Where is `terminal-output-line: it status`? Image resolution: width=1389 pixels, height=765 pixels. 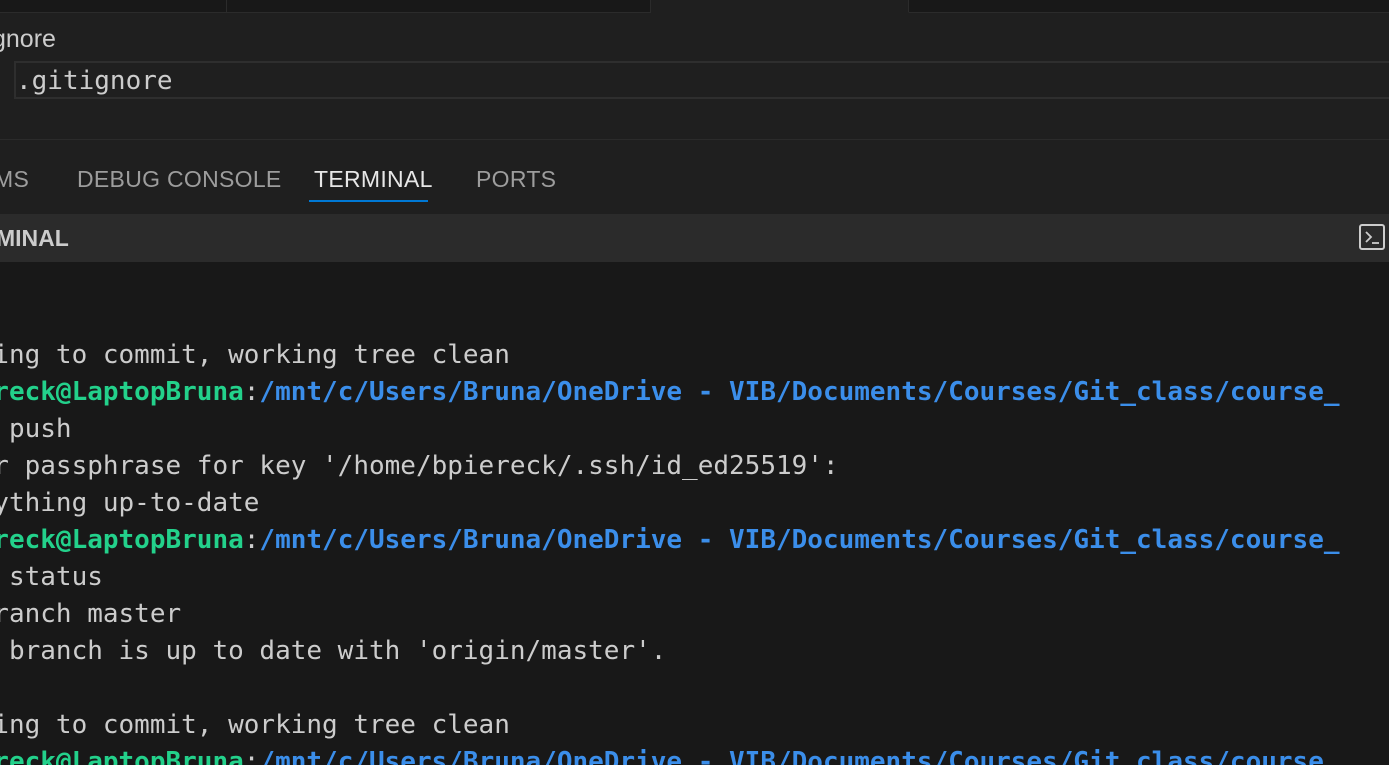 terminal-output-line: it status is located at coordinates (55, 577).